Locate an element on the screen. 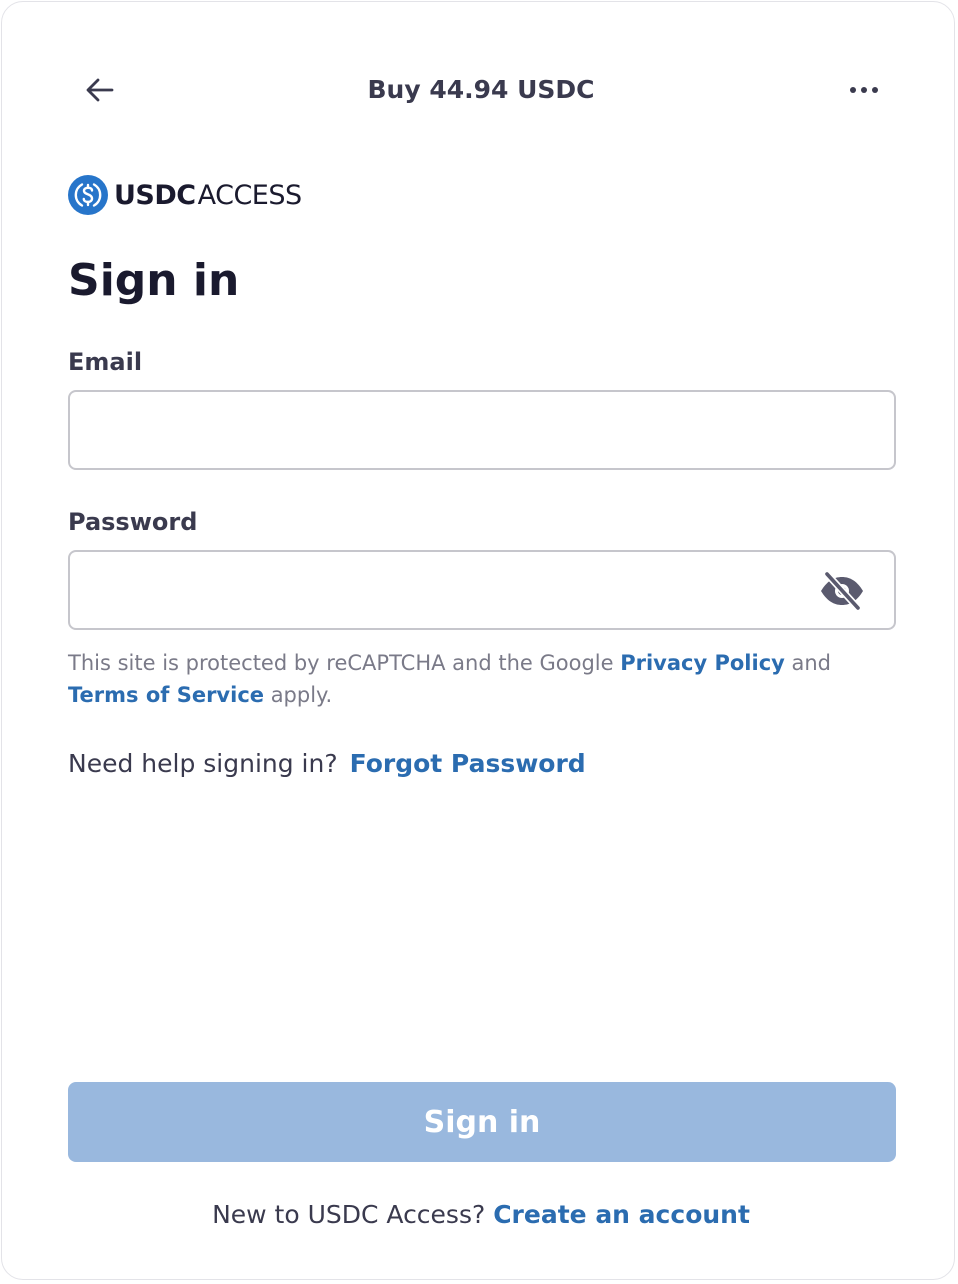  terms-of-service-link: Terms of Service is located at coordinates (166, 695).